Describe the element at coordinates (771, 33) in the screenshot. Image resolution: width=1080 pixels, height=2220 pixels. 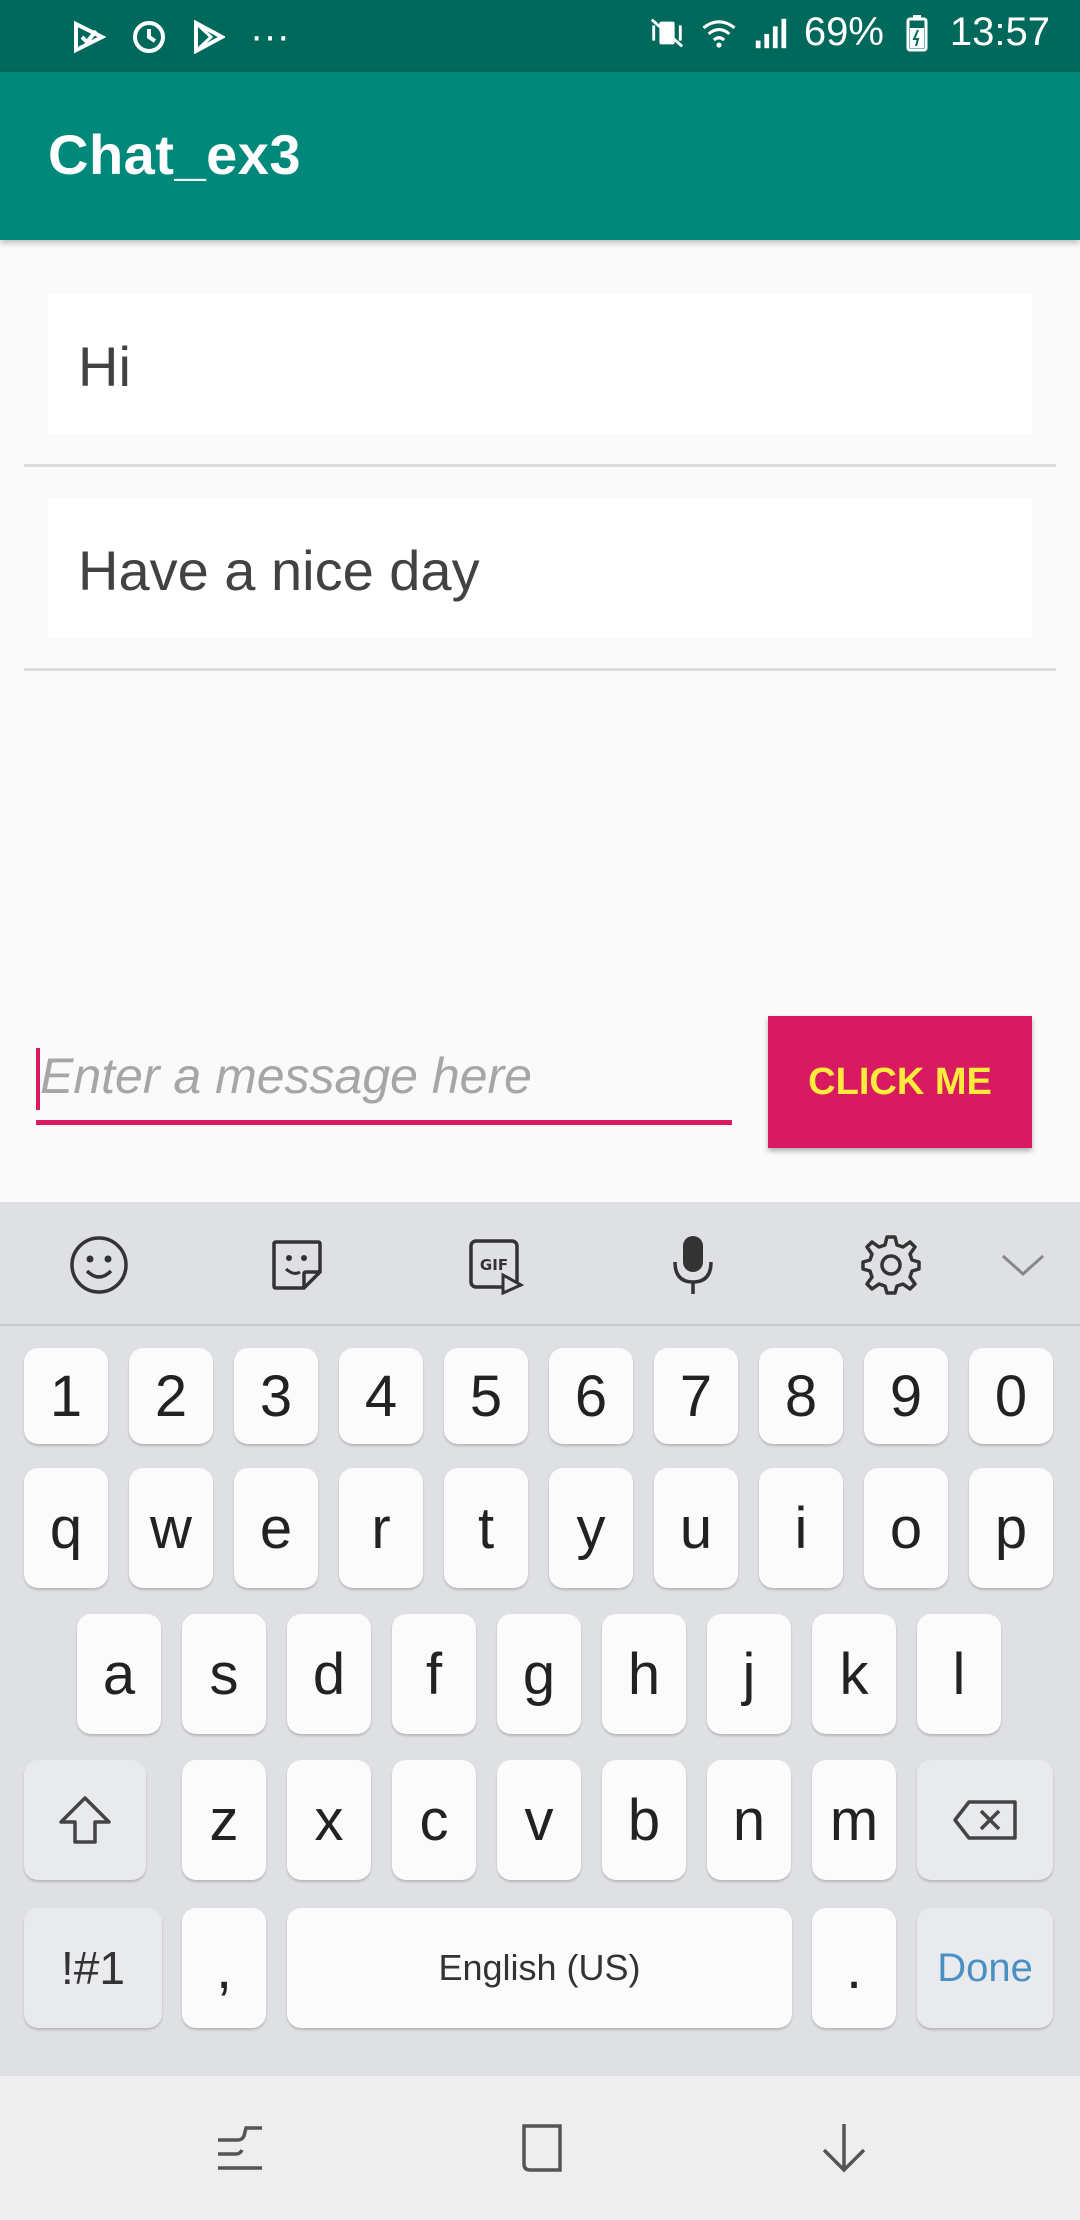
I see `signal-icon` at that location.